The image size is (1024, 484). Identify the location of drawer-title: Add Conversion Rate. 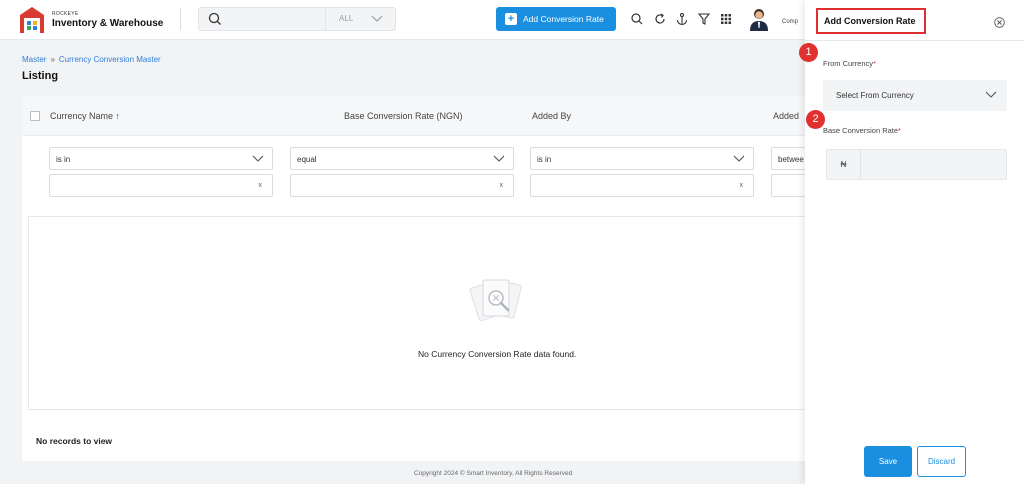
(871, 21).